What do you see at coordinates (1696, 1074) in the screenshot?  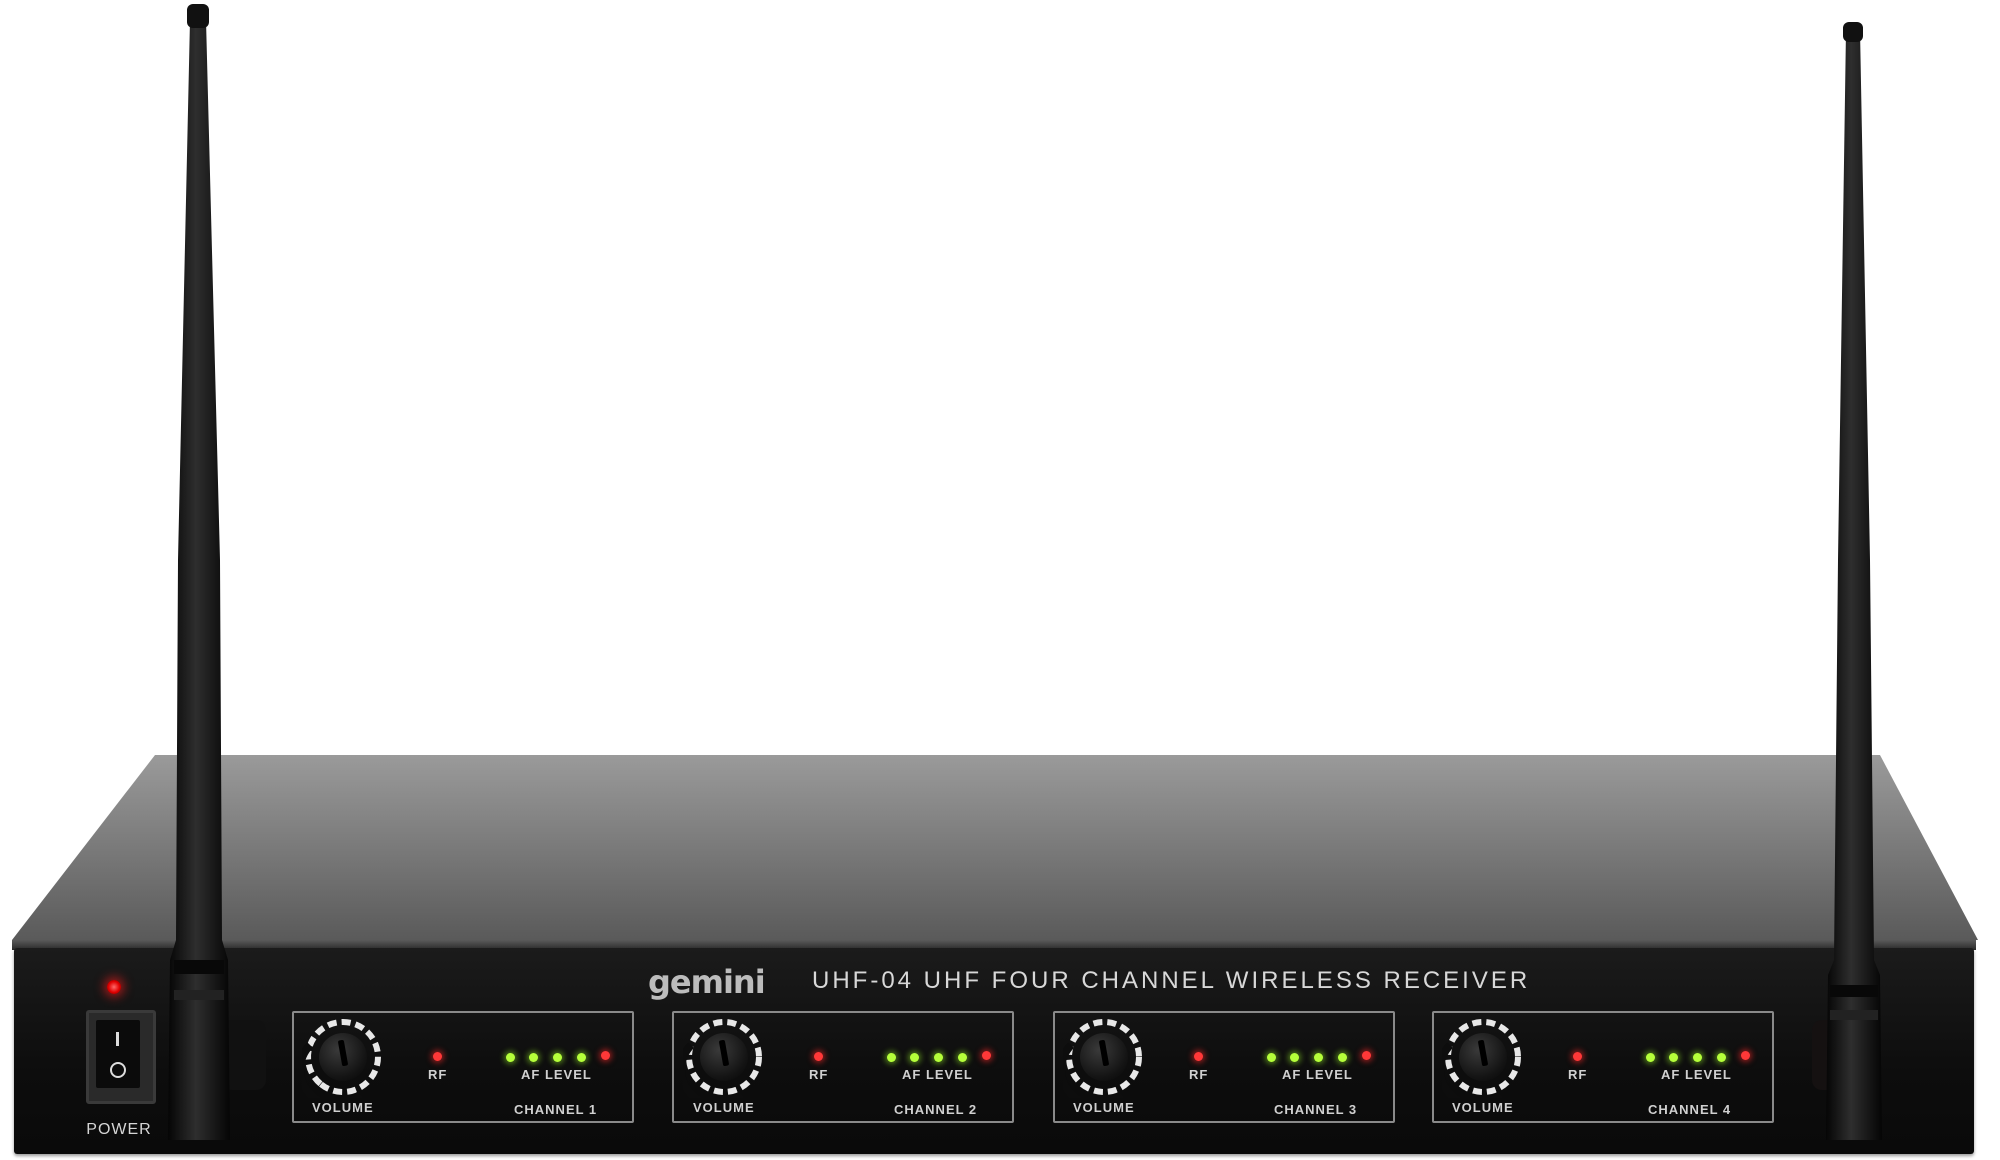 I see `af-level-label-ch4: AF LEVEL` at bounding box center [1696, 1074].